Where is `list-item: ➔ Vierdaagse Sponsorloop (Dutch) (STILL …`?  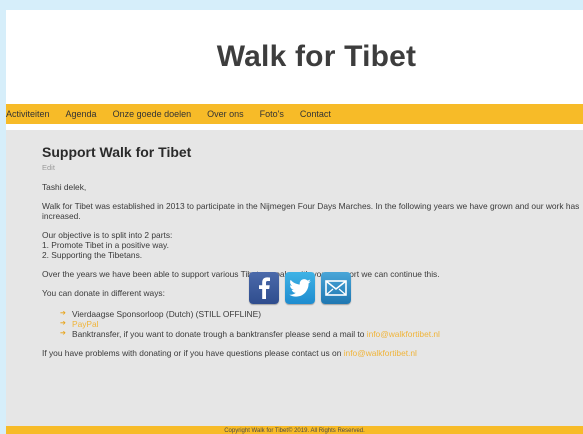 list-item: ➔ Vierdaagse Sponsorloop (Dutch) (STILL … is located at coordinates (321, 314).